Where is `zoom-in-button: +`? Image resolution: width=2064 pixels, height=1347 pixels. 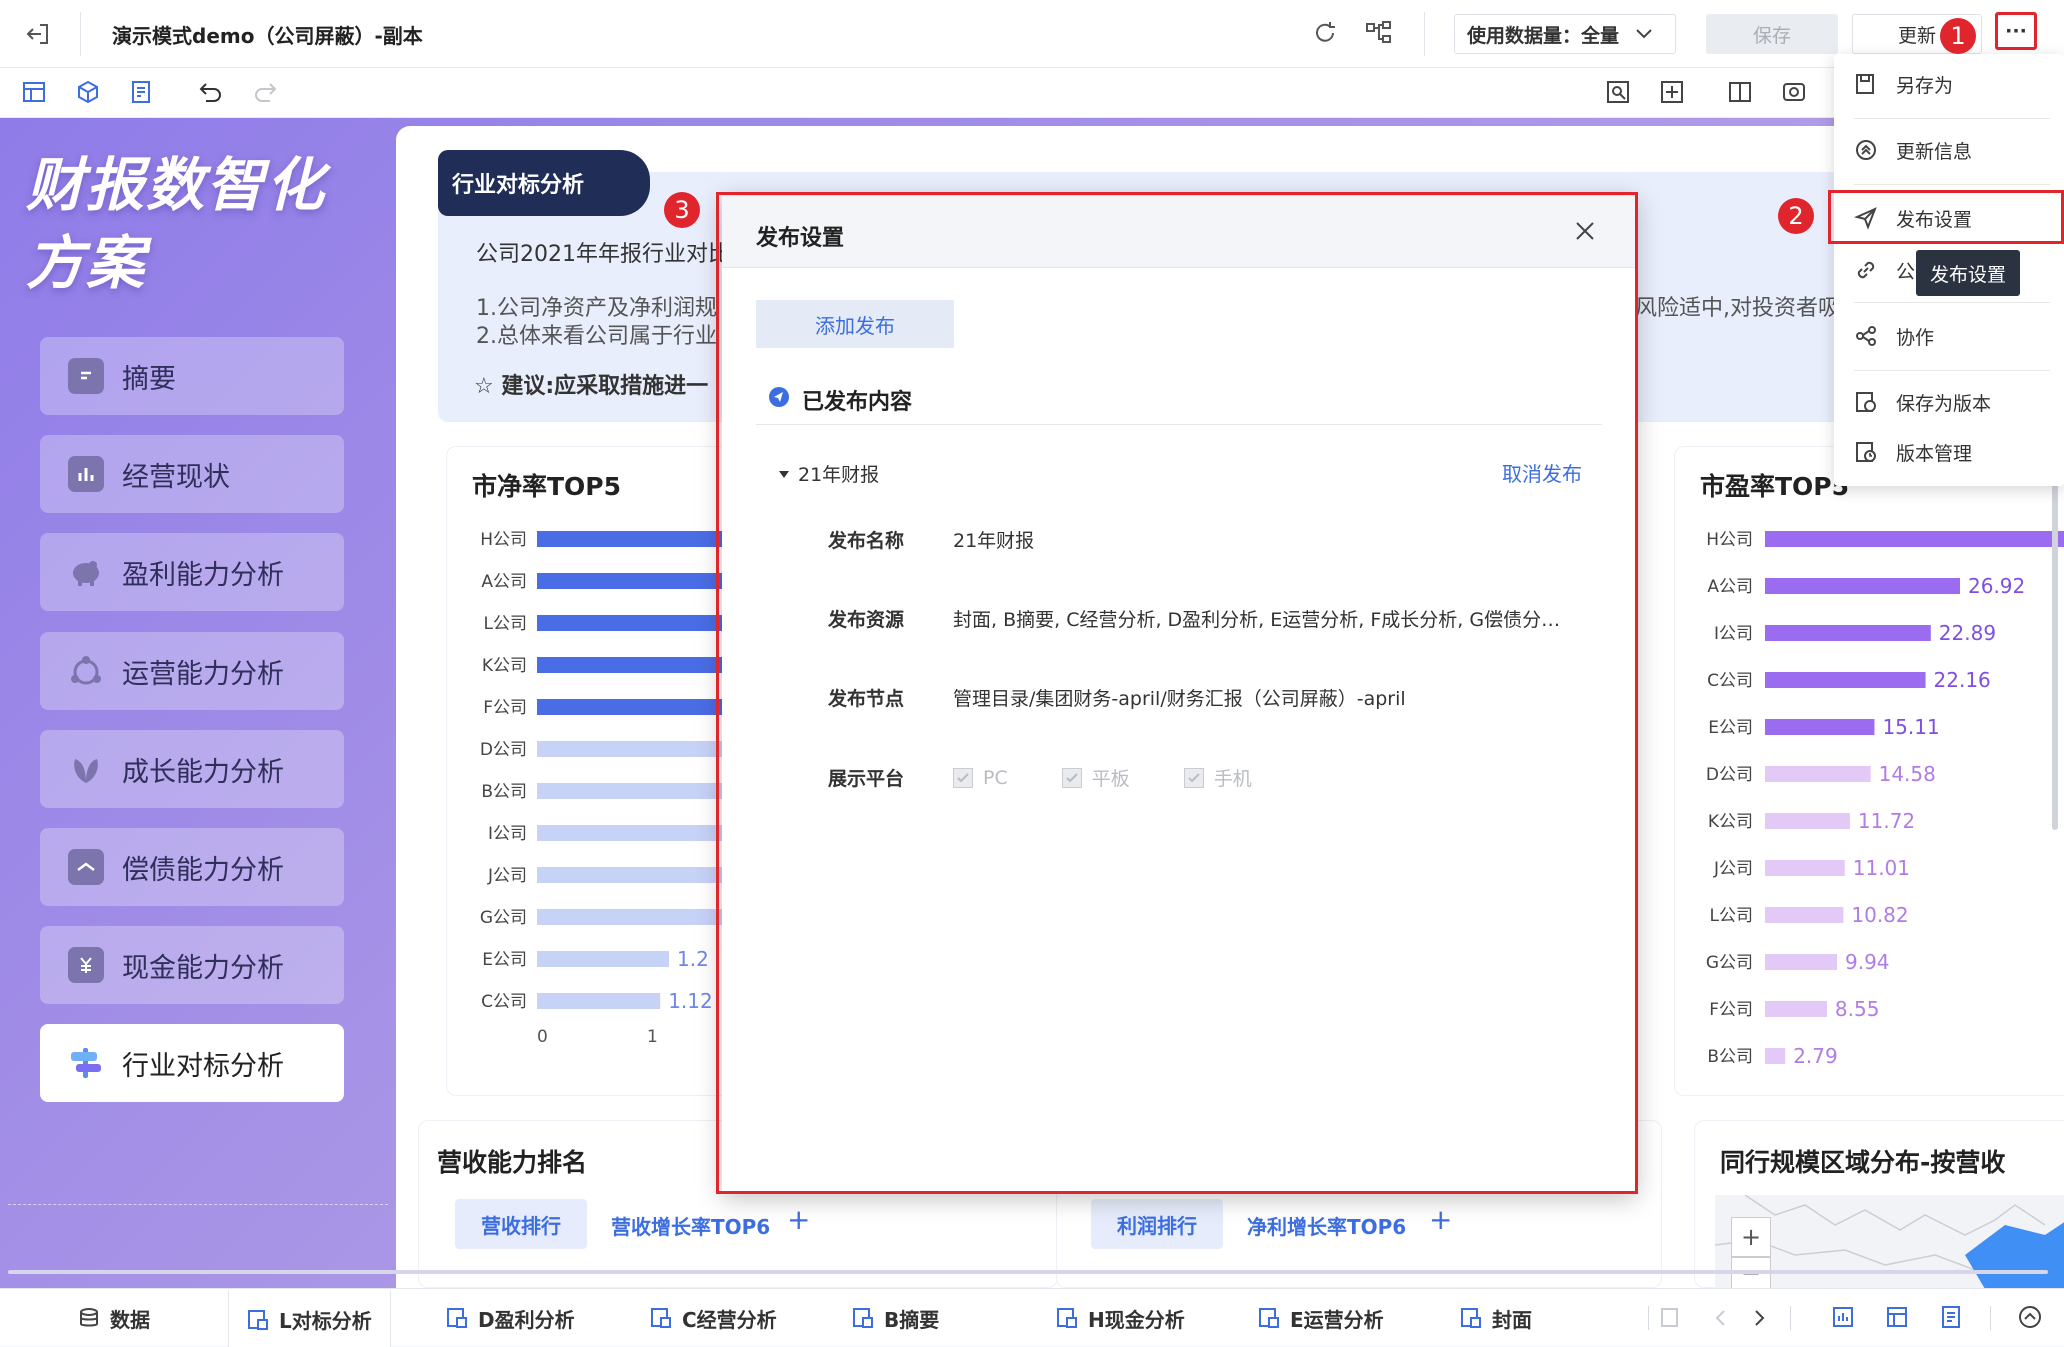
zoom-in-button: + is located at coordinates (1751, 1237).